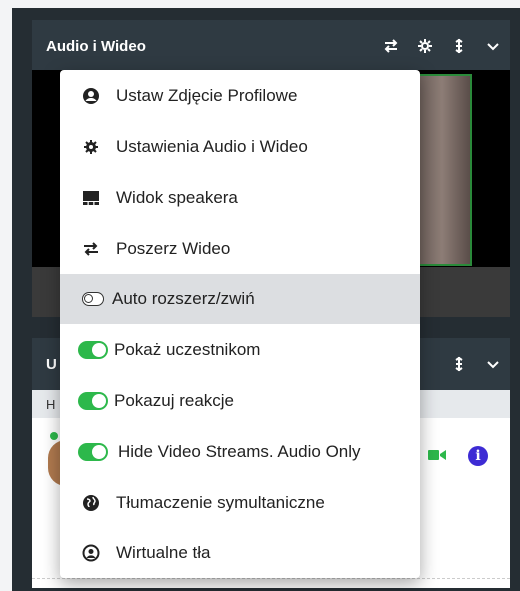 The image size is (520, 591). I want to click on menu-item-simultaneous-translation: Tłumaczenie symultaniczne, so click(240, 503).